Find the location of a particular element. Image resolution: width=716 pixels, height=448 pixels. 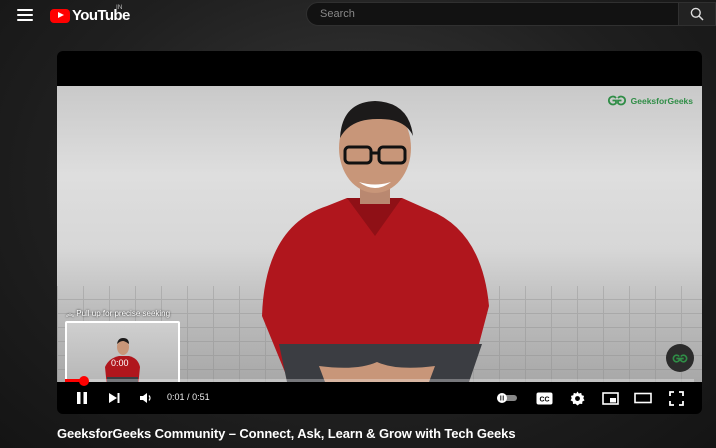

gfg-round-icon is located at coordinates (680, 358).